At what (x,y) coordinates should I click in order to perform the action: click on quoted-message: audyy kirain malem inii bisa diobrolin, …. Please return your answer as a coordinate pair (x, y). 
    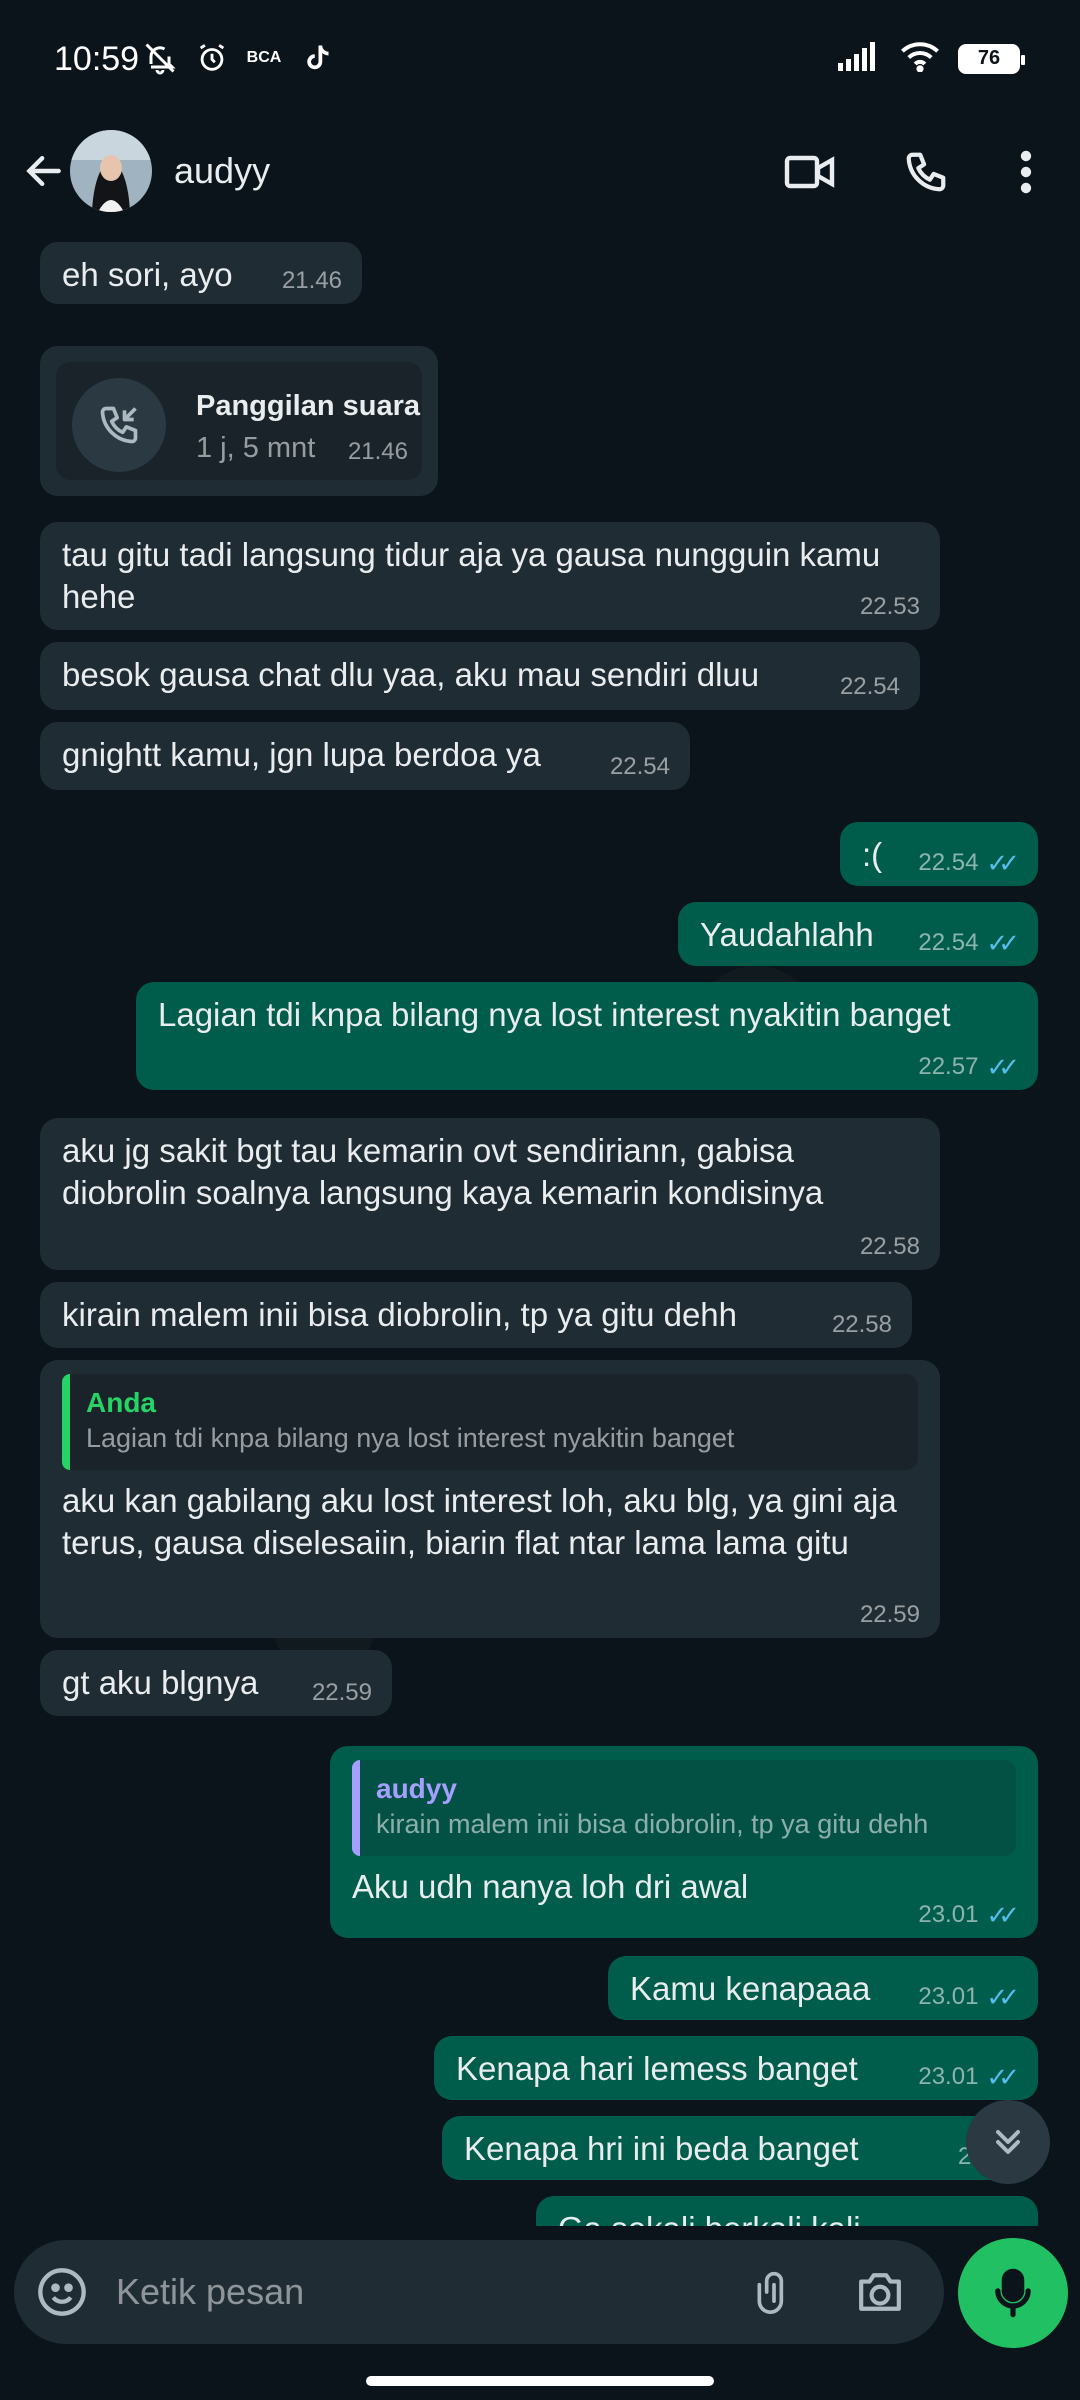
    Looking at the image, I should click on (684, 1808).